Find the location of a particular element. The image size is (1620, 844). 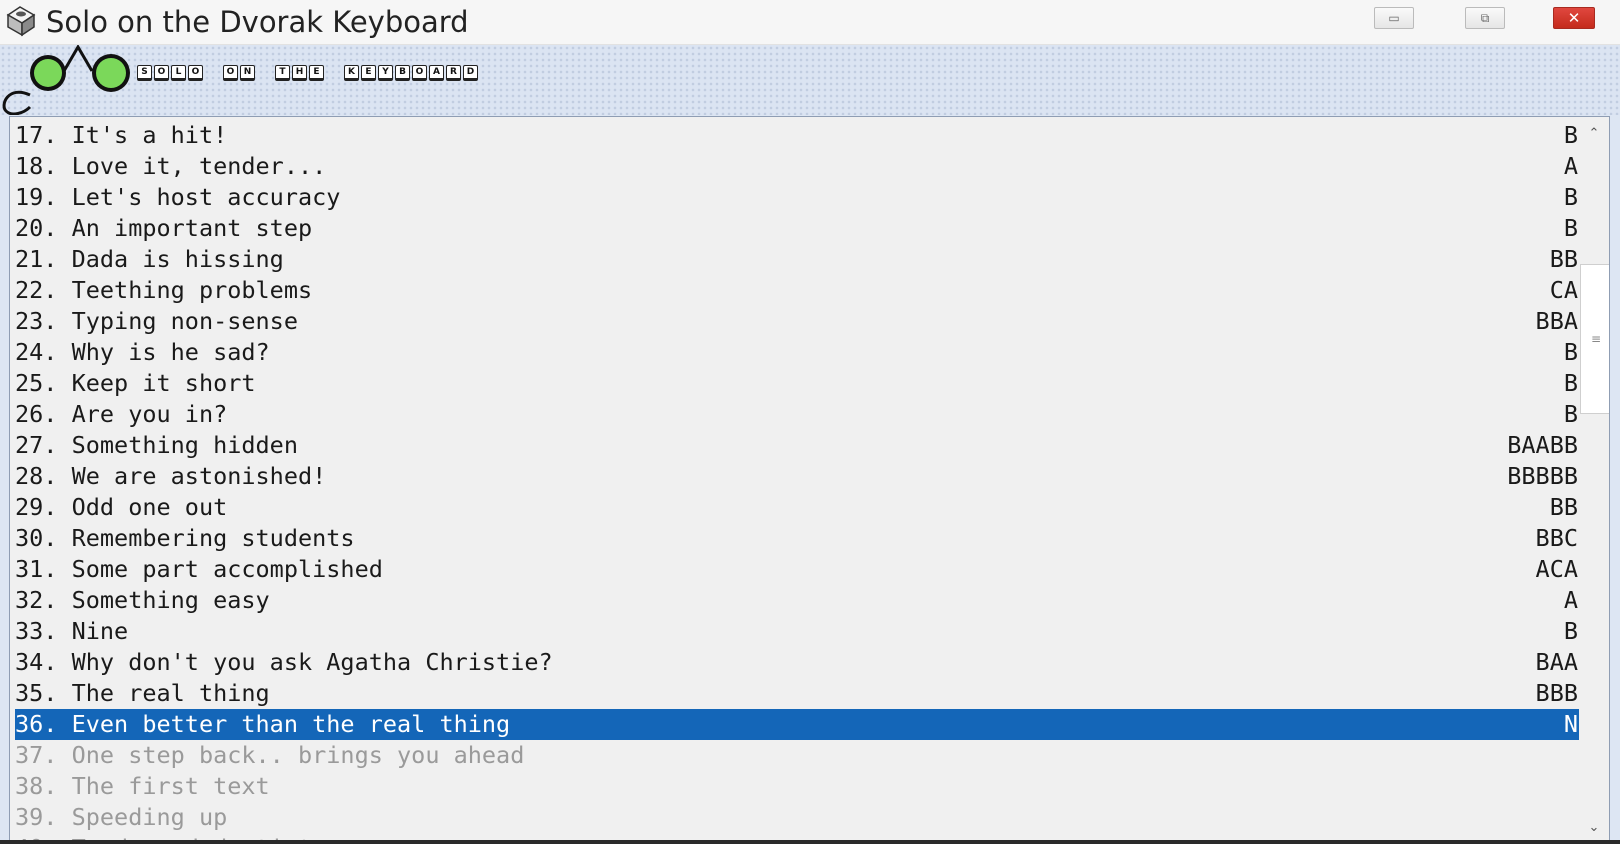

header-banner: SOLOONTHEKEYBOARD is located at coordinates (810, 80).